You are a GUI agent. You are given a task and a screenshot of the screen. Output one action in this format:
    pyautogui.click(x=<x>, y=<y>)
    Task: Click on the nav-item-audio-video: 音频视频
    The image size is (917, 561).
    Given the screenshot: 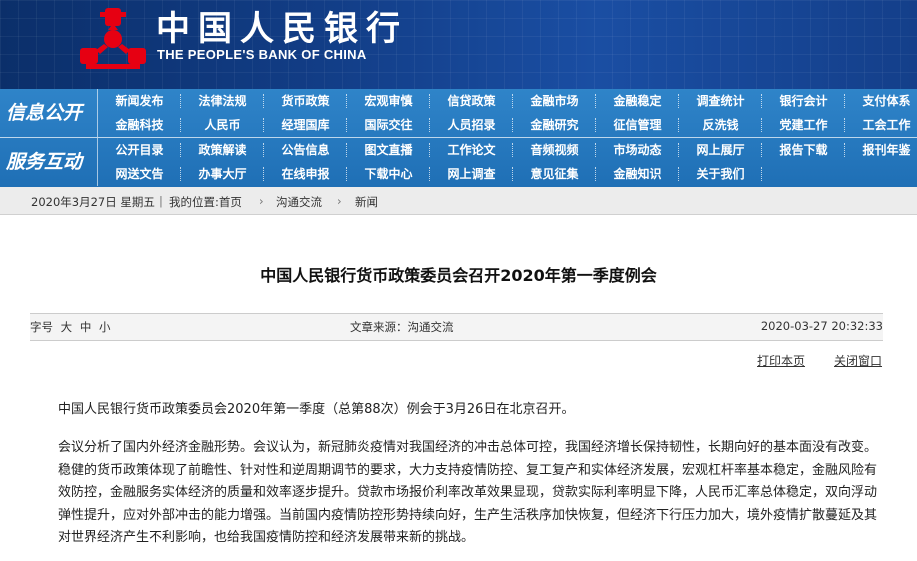 What is the action you would take?
    pyautogui.click(x=554, y=150)
    